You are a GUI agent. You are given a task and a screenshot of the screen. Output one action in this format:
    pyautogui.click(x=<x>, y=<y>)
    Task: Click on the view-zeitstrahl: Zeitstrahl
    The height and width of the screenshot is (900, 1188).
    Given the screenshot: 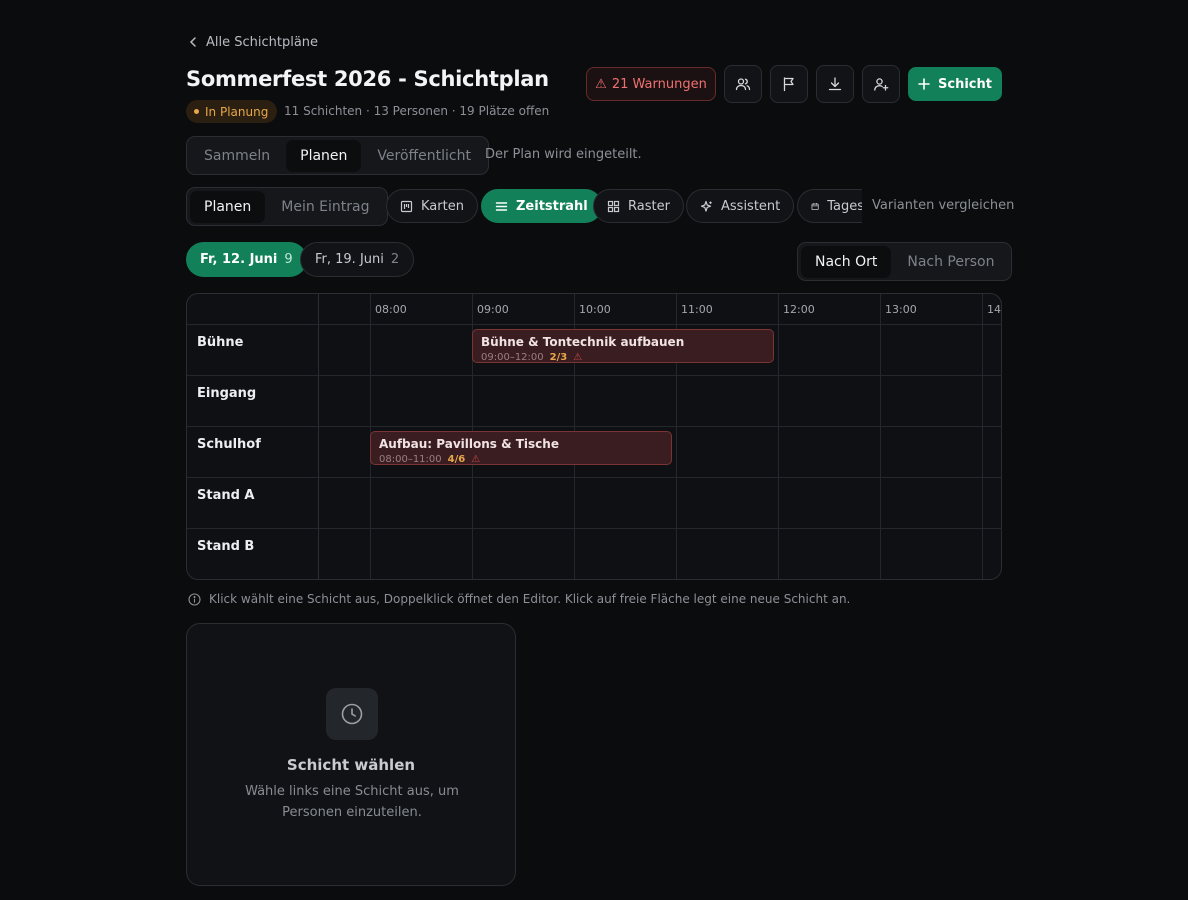 What is the action you would take?
    pyautogui.click(x=541, y=206)
    